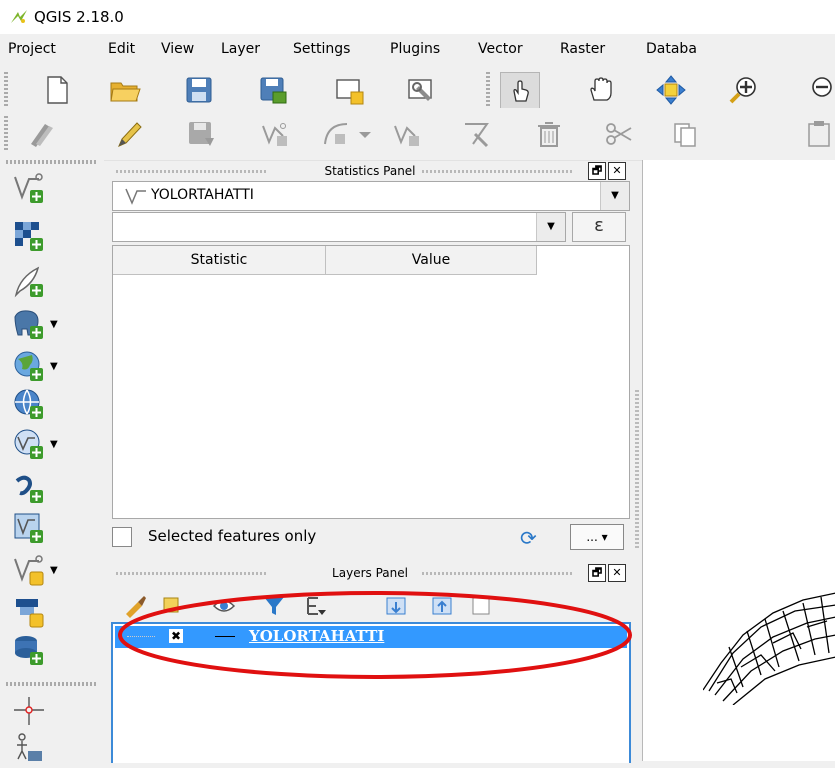 The image size is (835, 768). I want to click on layer-selector: YOLORTAHATTI ▼, so click(371, 196).